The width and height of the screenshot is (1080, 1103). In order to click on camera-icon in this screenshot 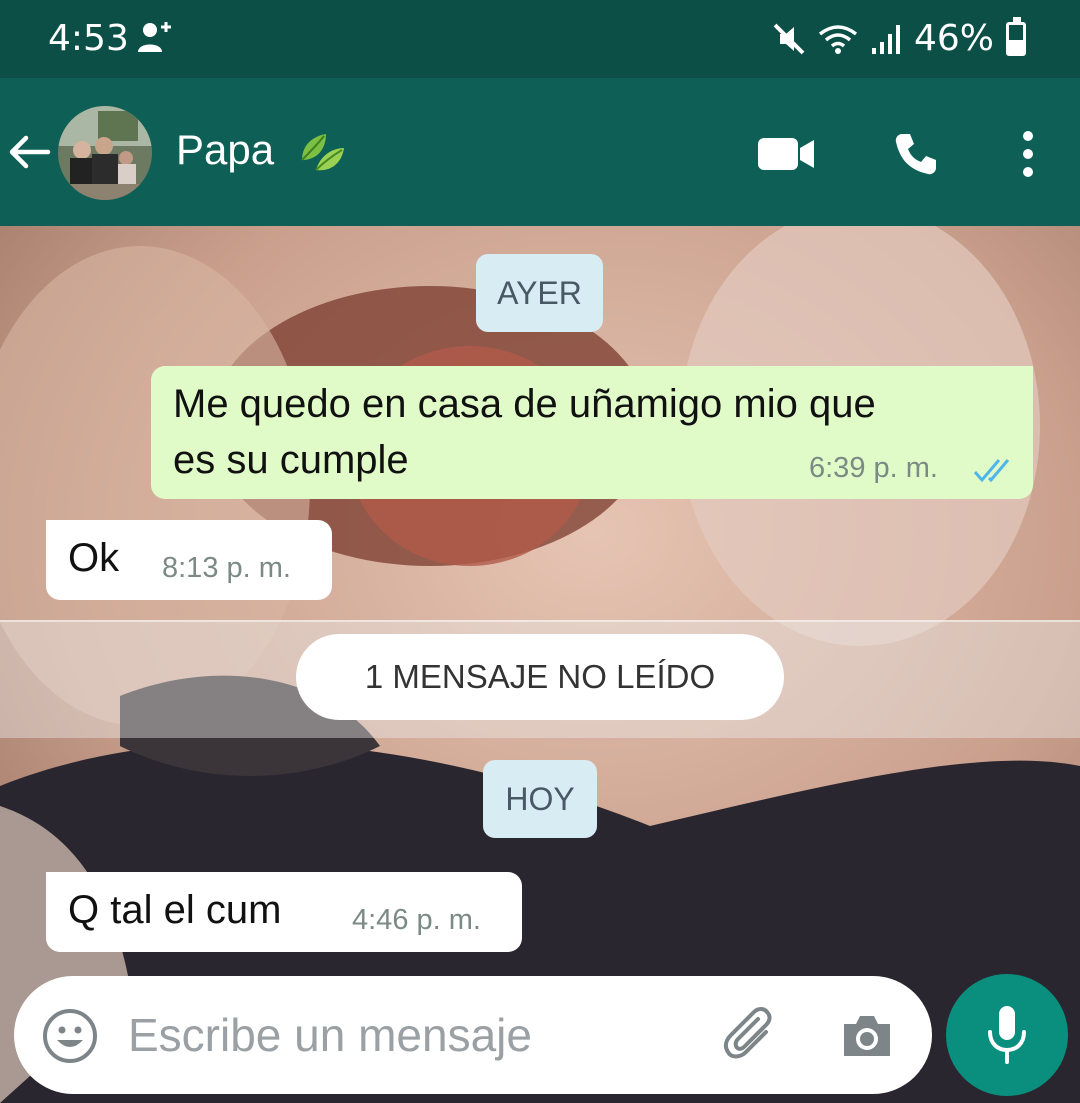, I will do `click(867, 1035)`.